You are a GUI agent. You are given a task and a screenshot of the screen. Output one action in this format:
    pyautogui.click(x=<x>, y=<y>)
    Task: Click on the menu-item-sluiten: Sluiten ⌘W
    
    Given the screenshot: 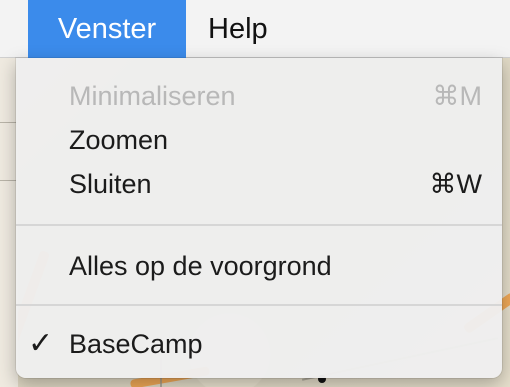 What is the action you would take?
    pyautogui.click(x=259, y=184)
    